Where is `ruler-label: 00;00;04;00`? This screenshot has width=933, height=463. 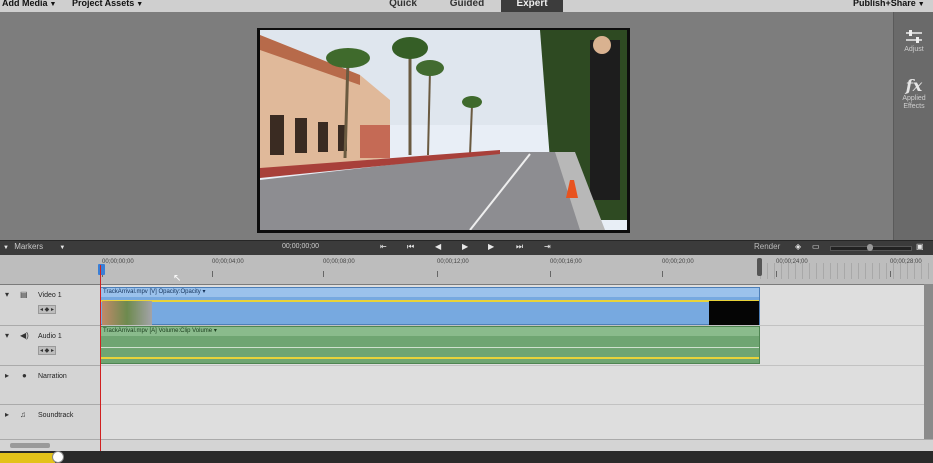 ruler-label: 00;00;04;00 is located at coordinates (228, 262).